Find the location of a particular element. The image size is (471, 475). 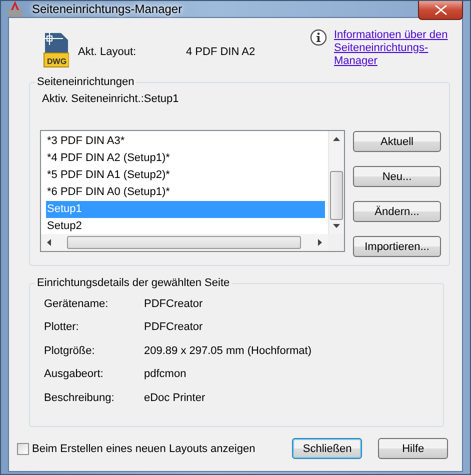

detail-value: 209.89 x 297.05 mm (Hochformat) is located at coordinates (228, 350).